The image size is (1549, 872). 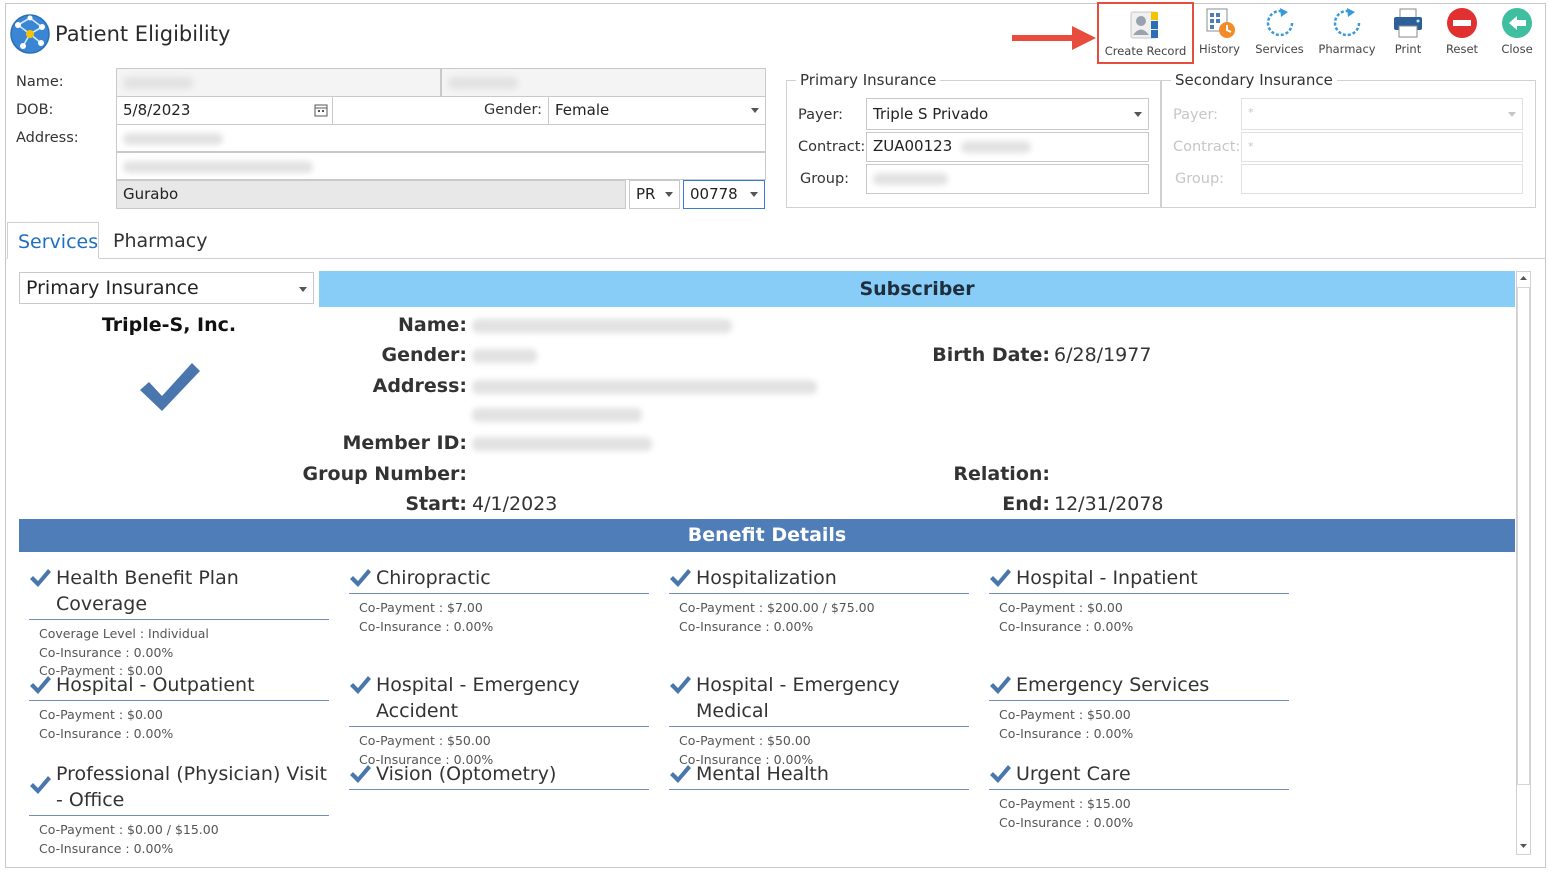 What do you see at coordinates (321, 110) in the screenshot?
I see `calendar-icon` at bounding box center [321, 110].